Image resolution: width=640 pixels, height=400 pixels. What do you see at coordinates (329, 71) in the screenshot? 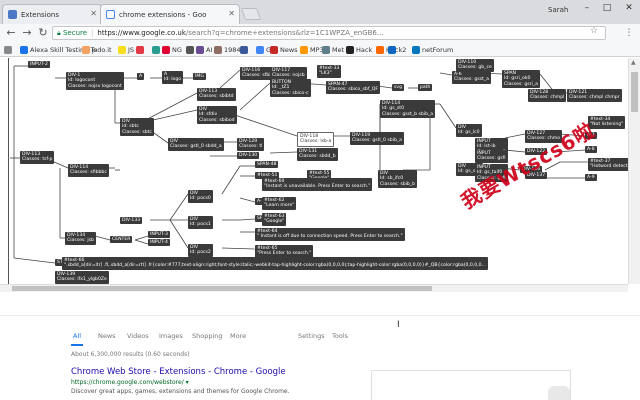
I see `tree-node: #text-33 "LK3"` at bounding box center [329, 71].